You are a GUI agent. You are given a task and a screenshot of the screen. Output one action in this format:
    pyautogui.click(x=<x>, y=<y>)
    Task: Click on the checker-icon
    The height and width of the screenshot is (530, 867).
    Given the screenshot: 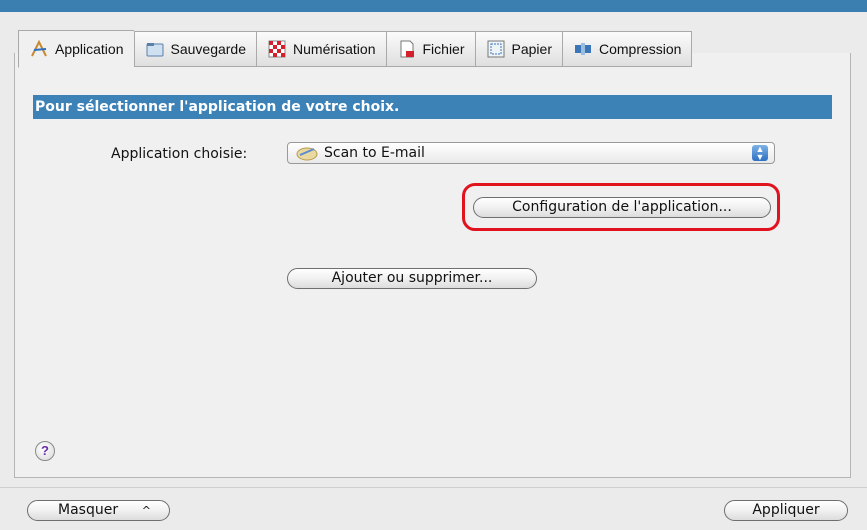 What is the action you would take?
    pyautogui.click(x=277, y=49)
    